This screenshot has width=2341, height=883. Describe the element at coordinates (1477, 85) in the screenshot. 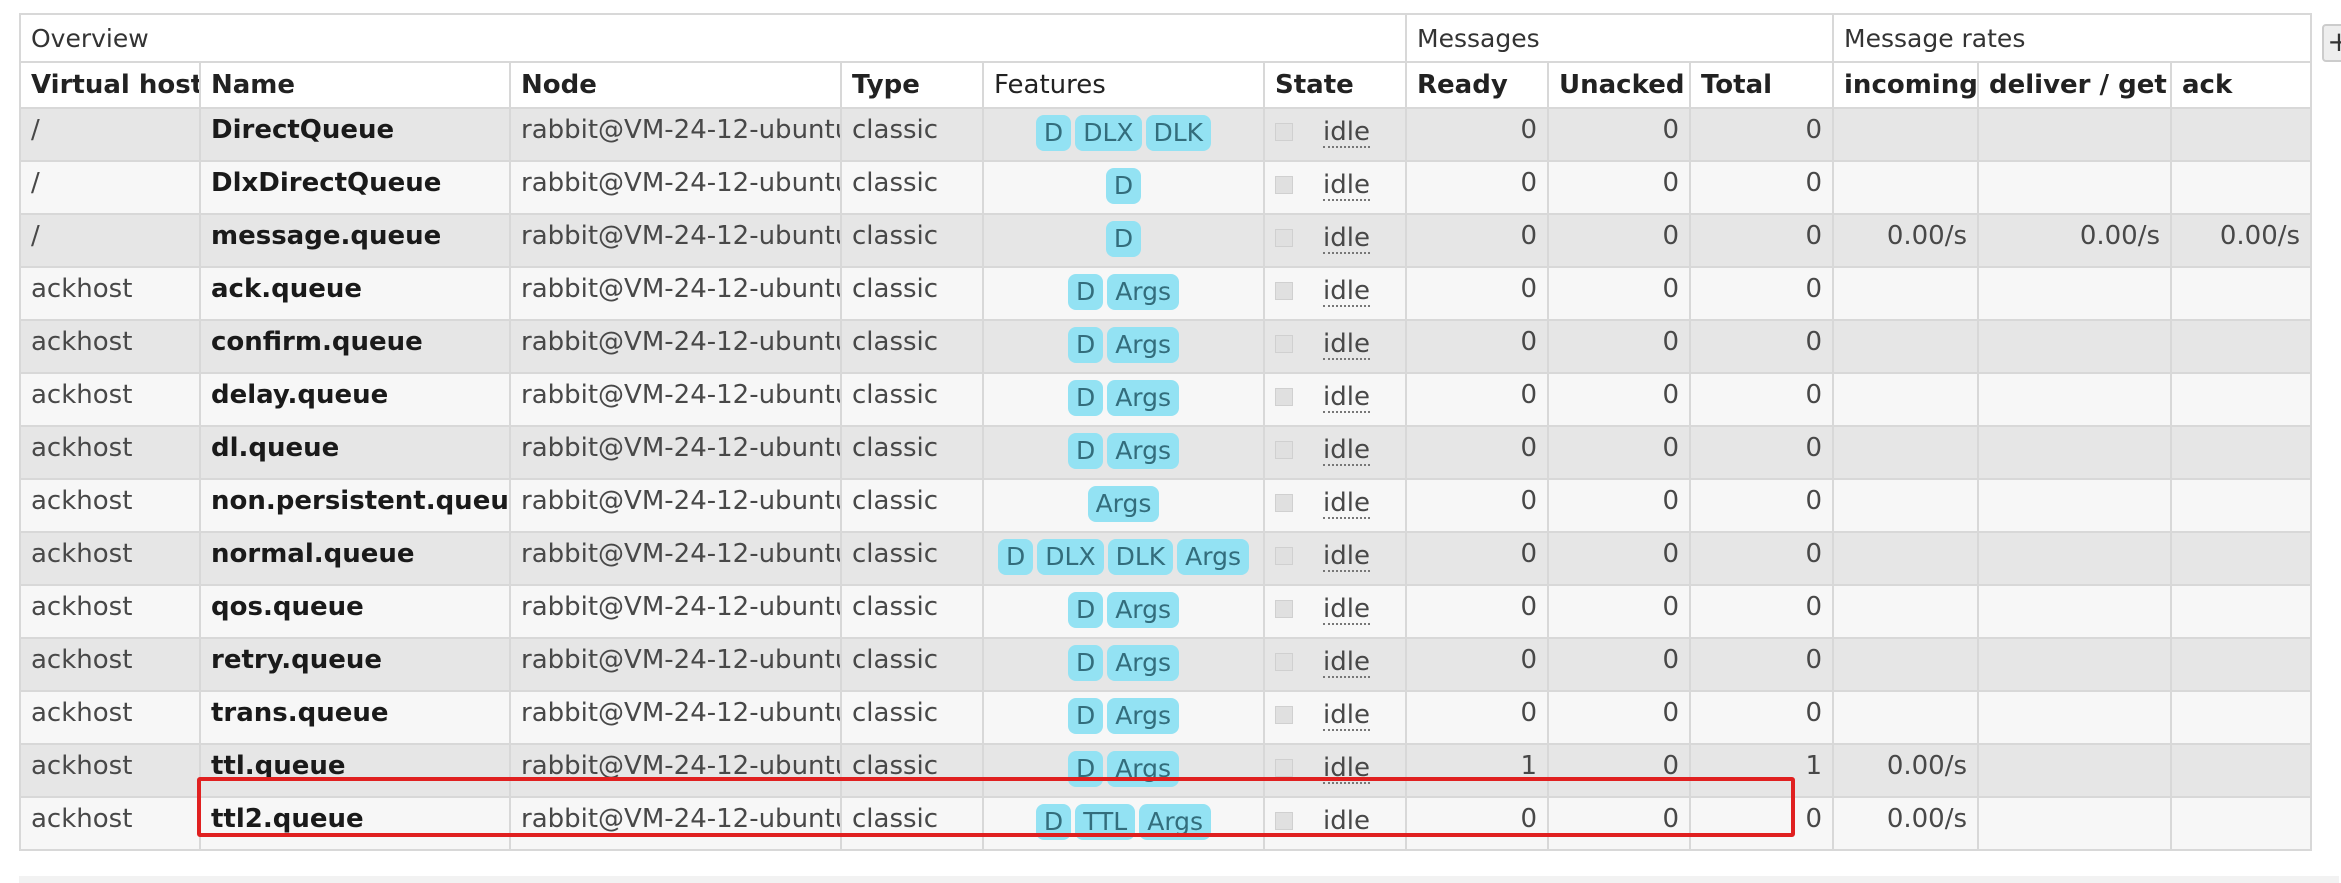

I see `col-ready: Ready` at that location.